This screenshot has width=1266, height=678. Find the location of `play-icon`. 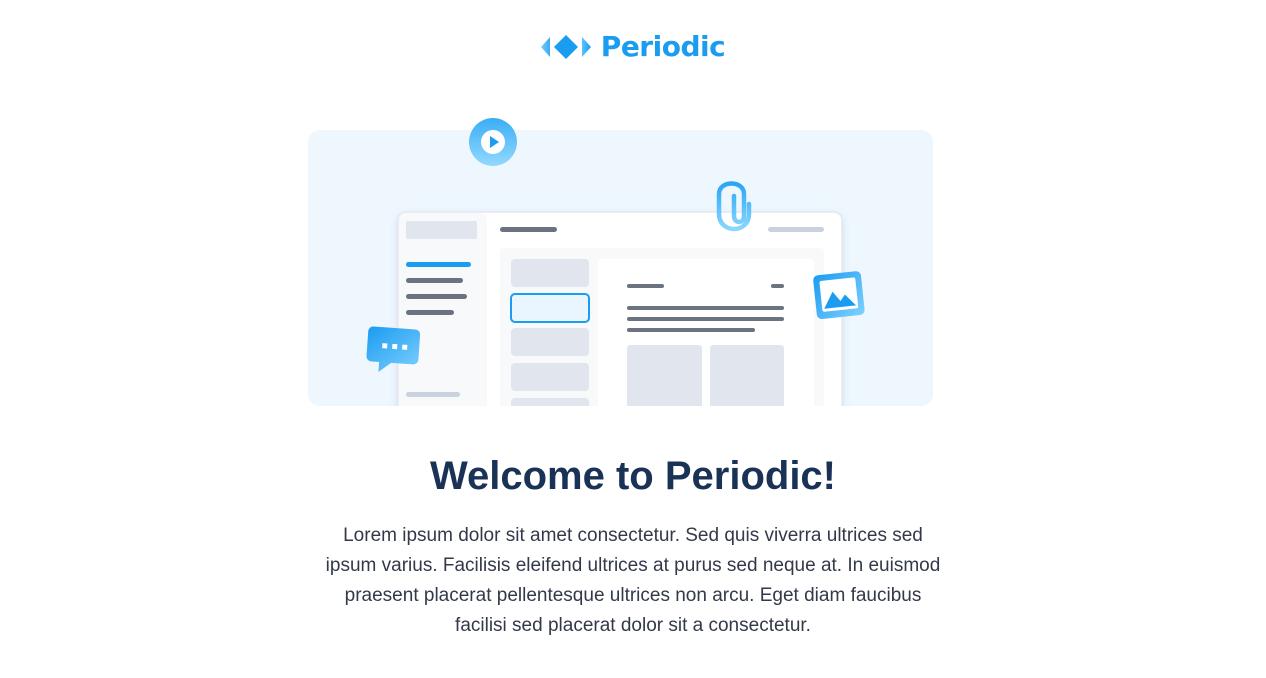

play-icon is located at coordinates (493, 142).